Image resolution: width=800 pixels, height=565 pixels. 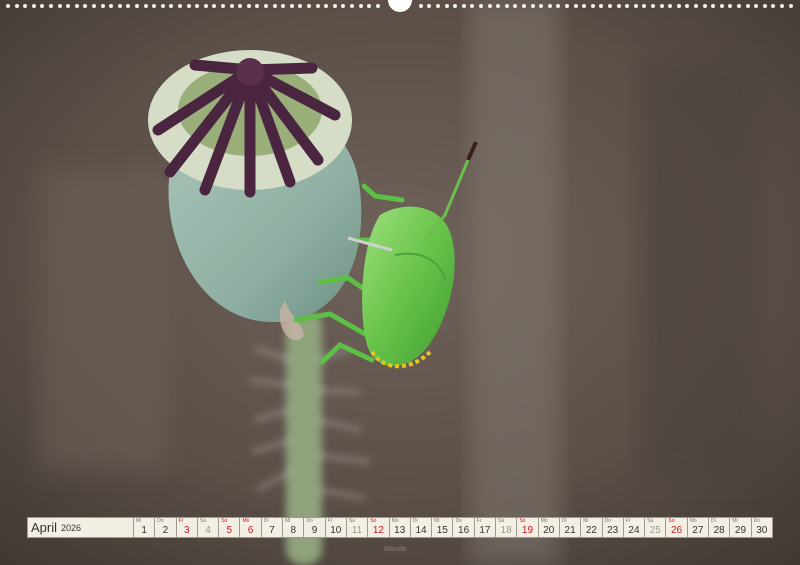 I want to click on day-number: 26, so click(x=677, y=530).